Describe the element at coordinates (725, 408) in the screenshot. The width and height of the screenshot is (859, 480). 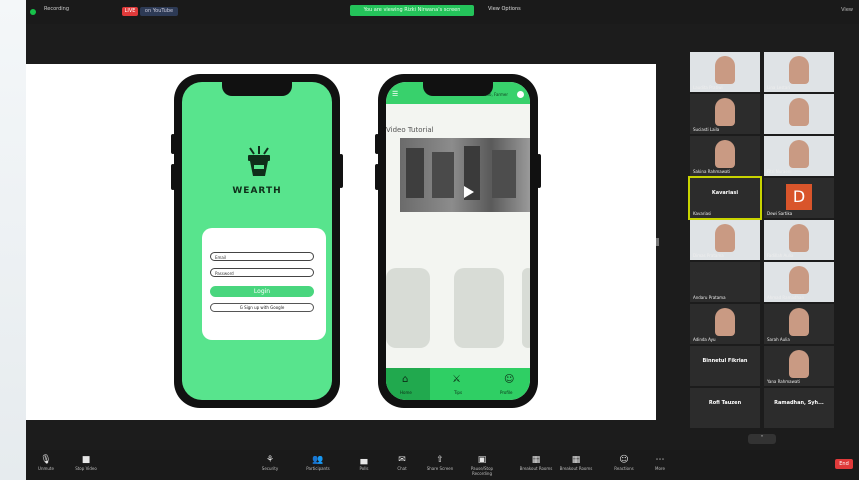
I see `participant-tile: Rofi Tauzen` at that location.